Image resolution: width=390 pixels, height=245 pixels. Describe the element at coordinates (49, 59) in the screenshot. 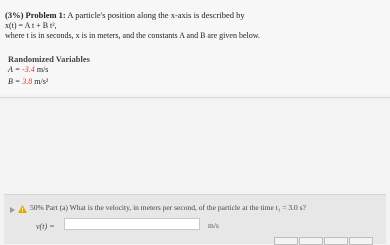

I see `randomized-variables-title: Randomized Variables` at that location.